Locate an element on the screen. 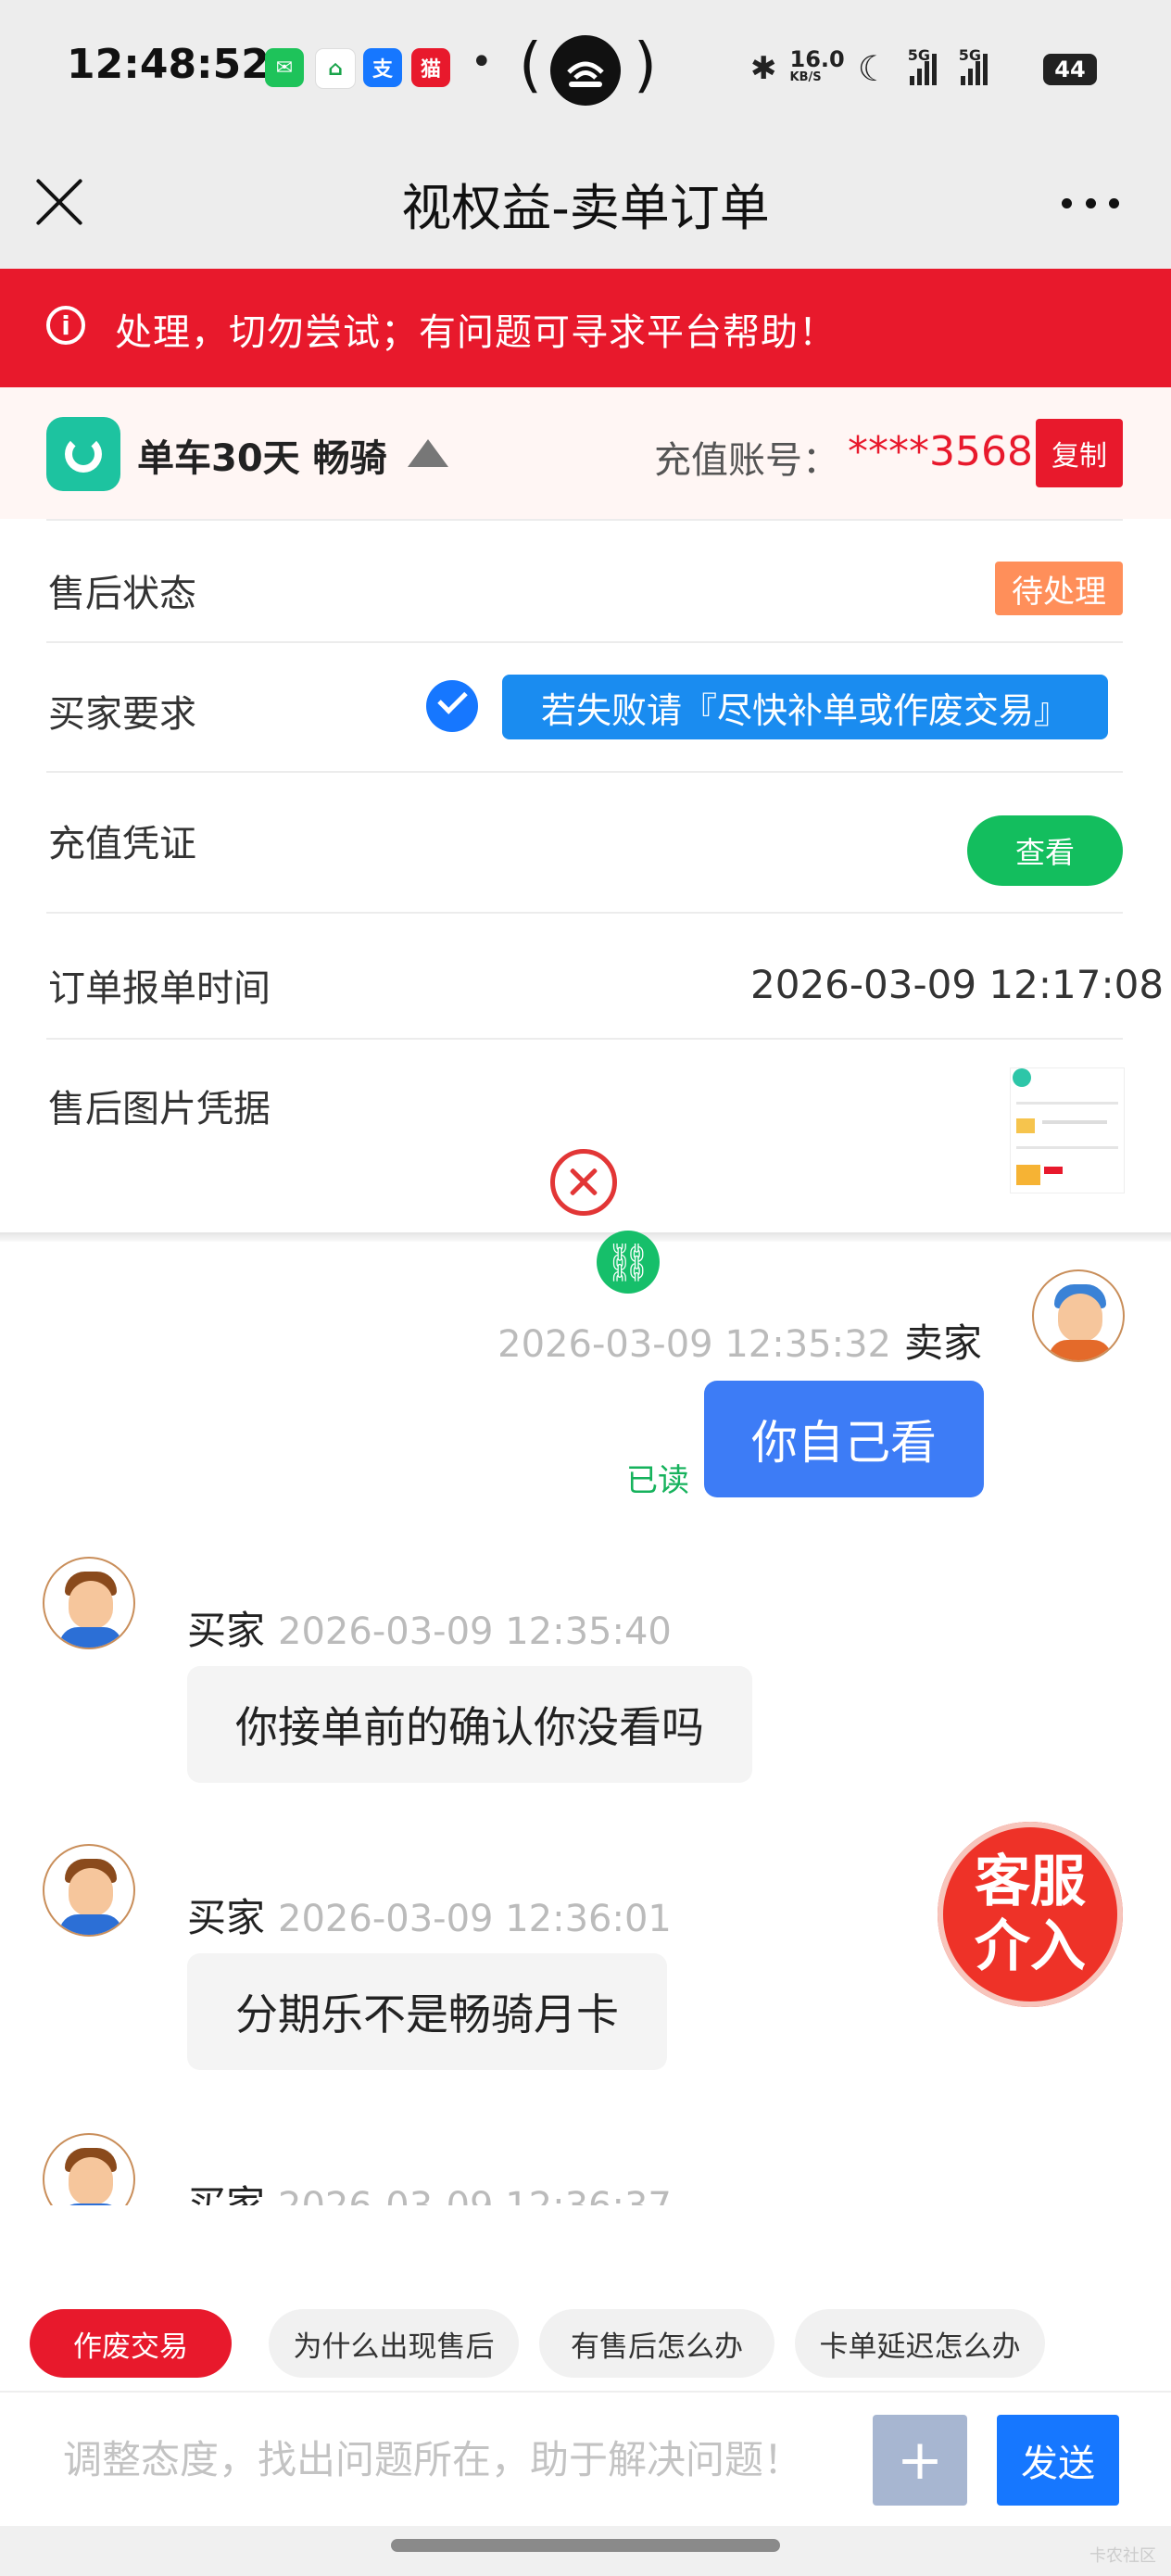  message-bubble: 分期乐不是畅骑月卡 is located at coordinates (427, 2011).